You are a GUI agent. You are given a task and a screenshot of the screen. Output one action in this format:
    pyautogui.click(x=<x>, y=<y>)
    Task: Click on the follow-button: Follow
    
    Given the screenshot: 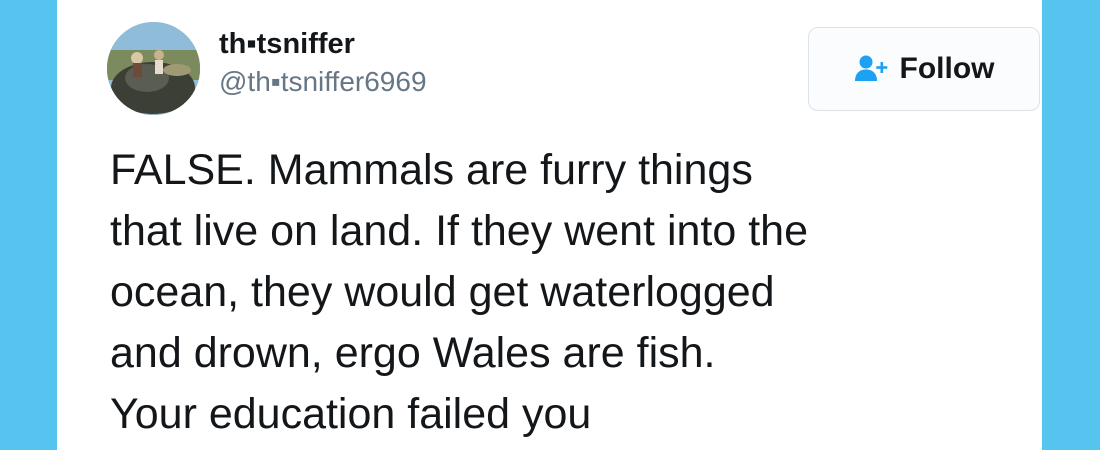 What is the action you would take?
    pyautogui.click(x=924, y=69)
    